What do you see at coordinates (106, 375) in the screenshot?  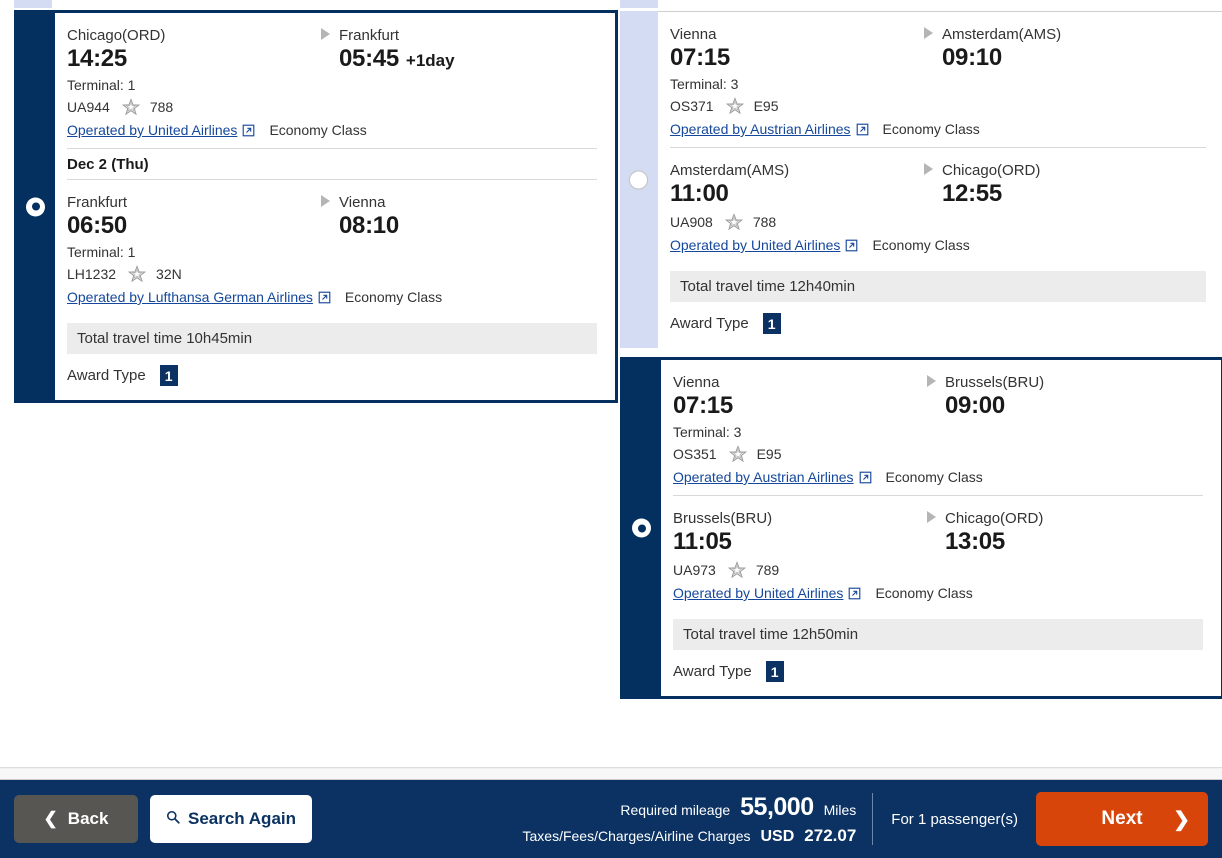 I see `award-type-label: Award Type` at bounding box center [106, 375].